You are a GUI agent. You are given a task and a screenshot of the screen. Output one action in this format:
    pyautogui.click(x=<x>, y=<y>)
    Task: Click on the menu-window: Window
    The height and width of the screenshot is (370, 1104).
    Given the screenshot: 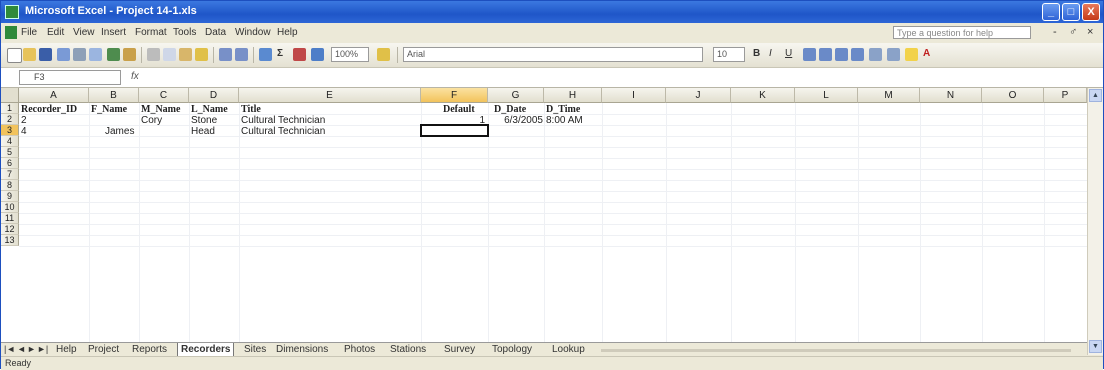 What is the action you would take?
    pyautogui.click(x=253, y=32)
    